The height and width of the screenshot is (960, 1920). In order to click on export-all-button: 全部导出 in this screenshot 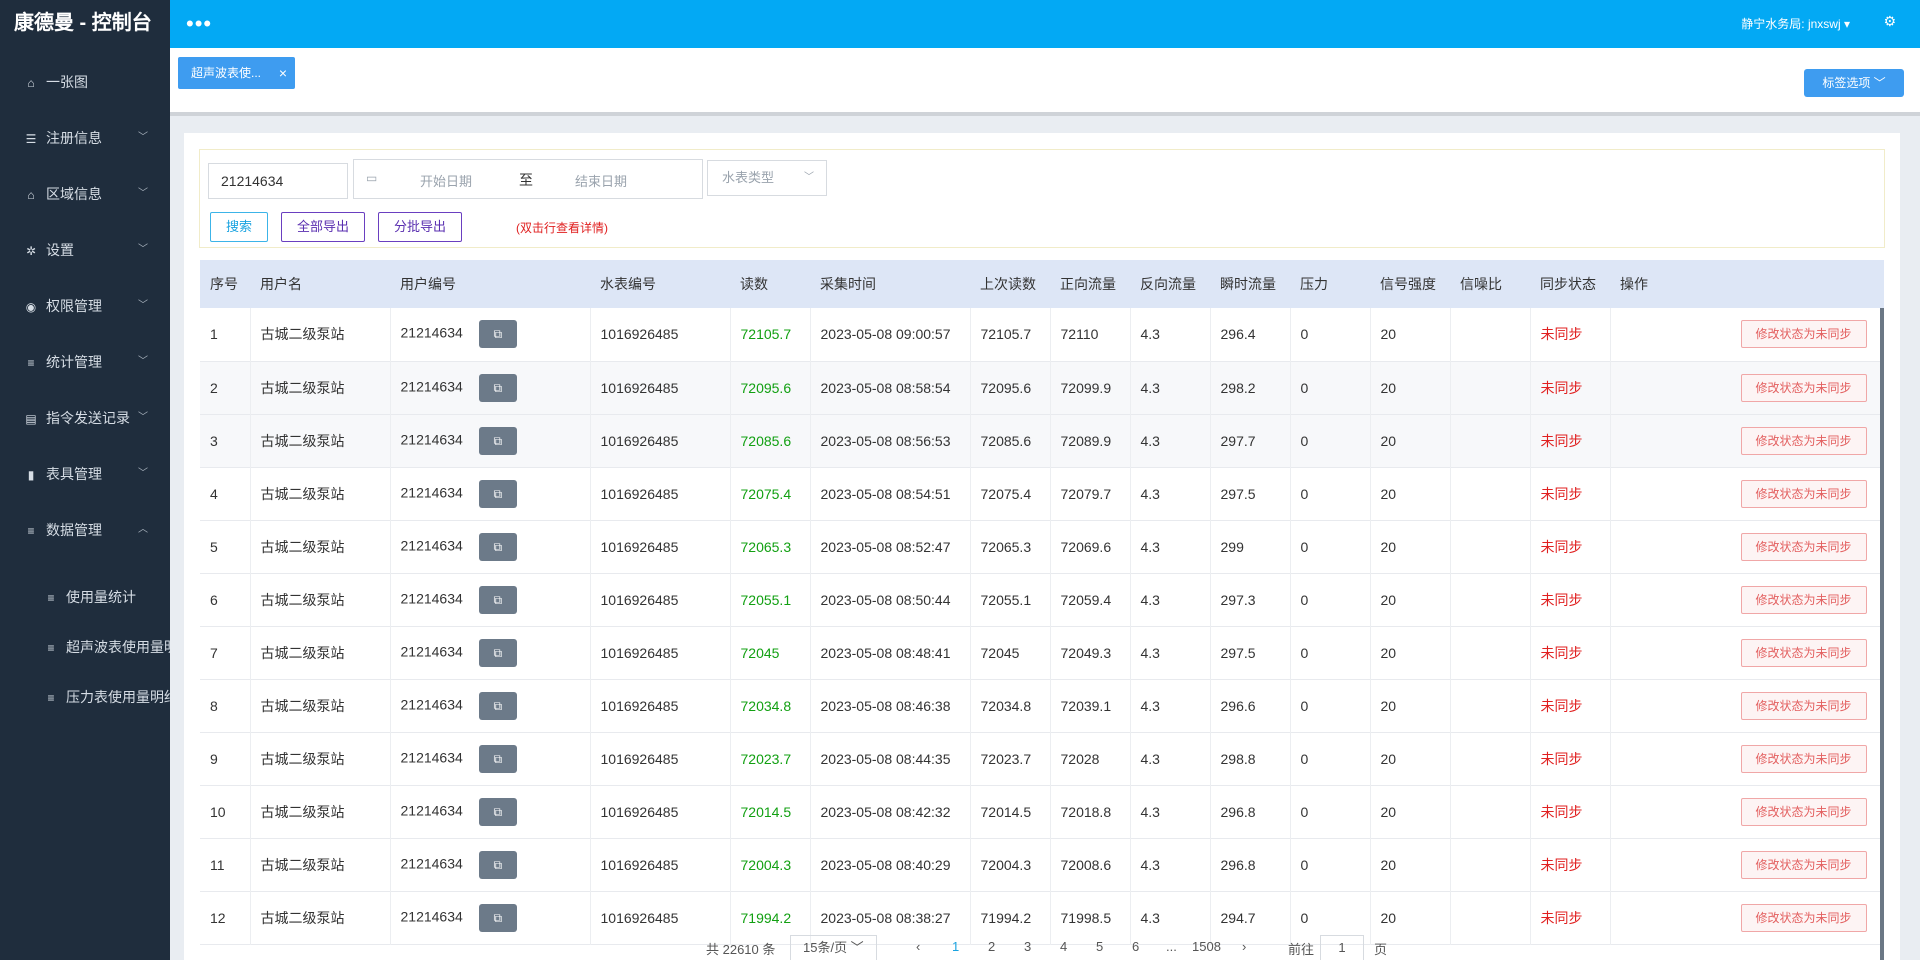, I will do `click(323, 227)`.